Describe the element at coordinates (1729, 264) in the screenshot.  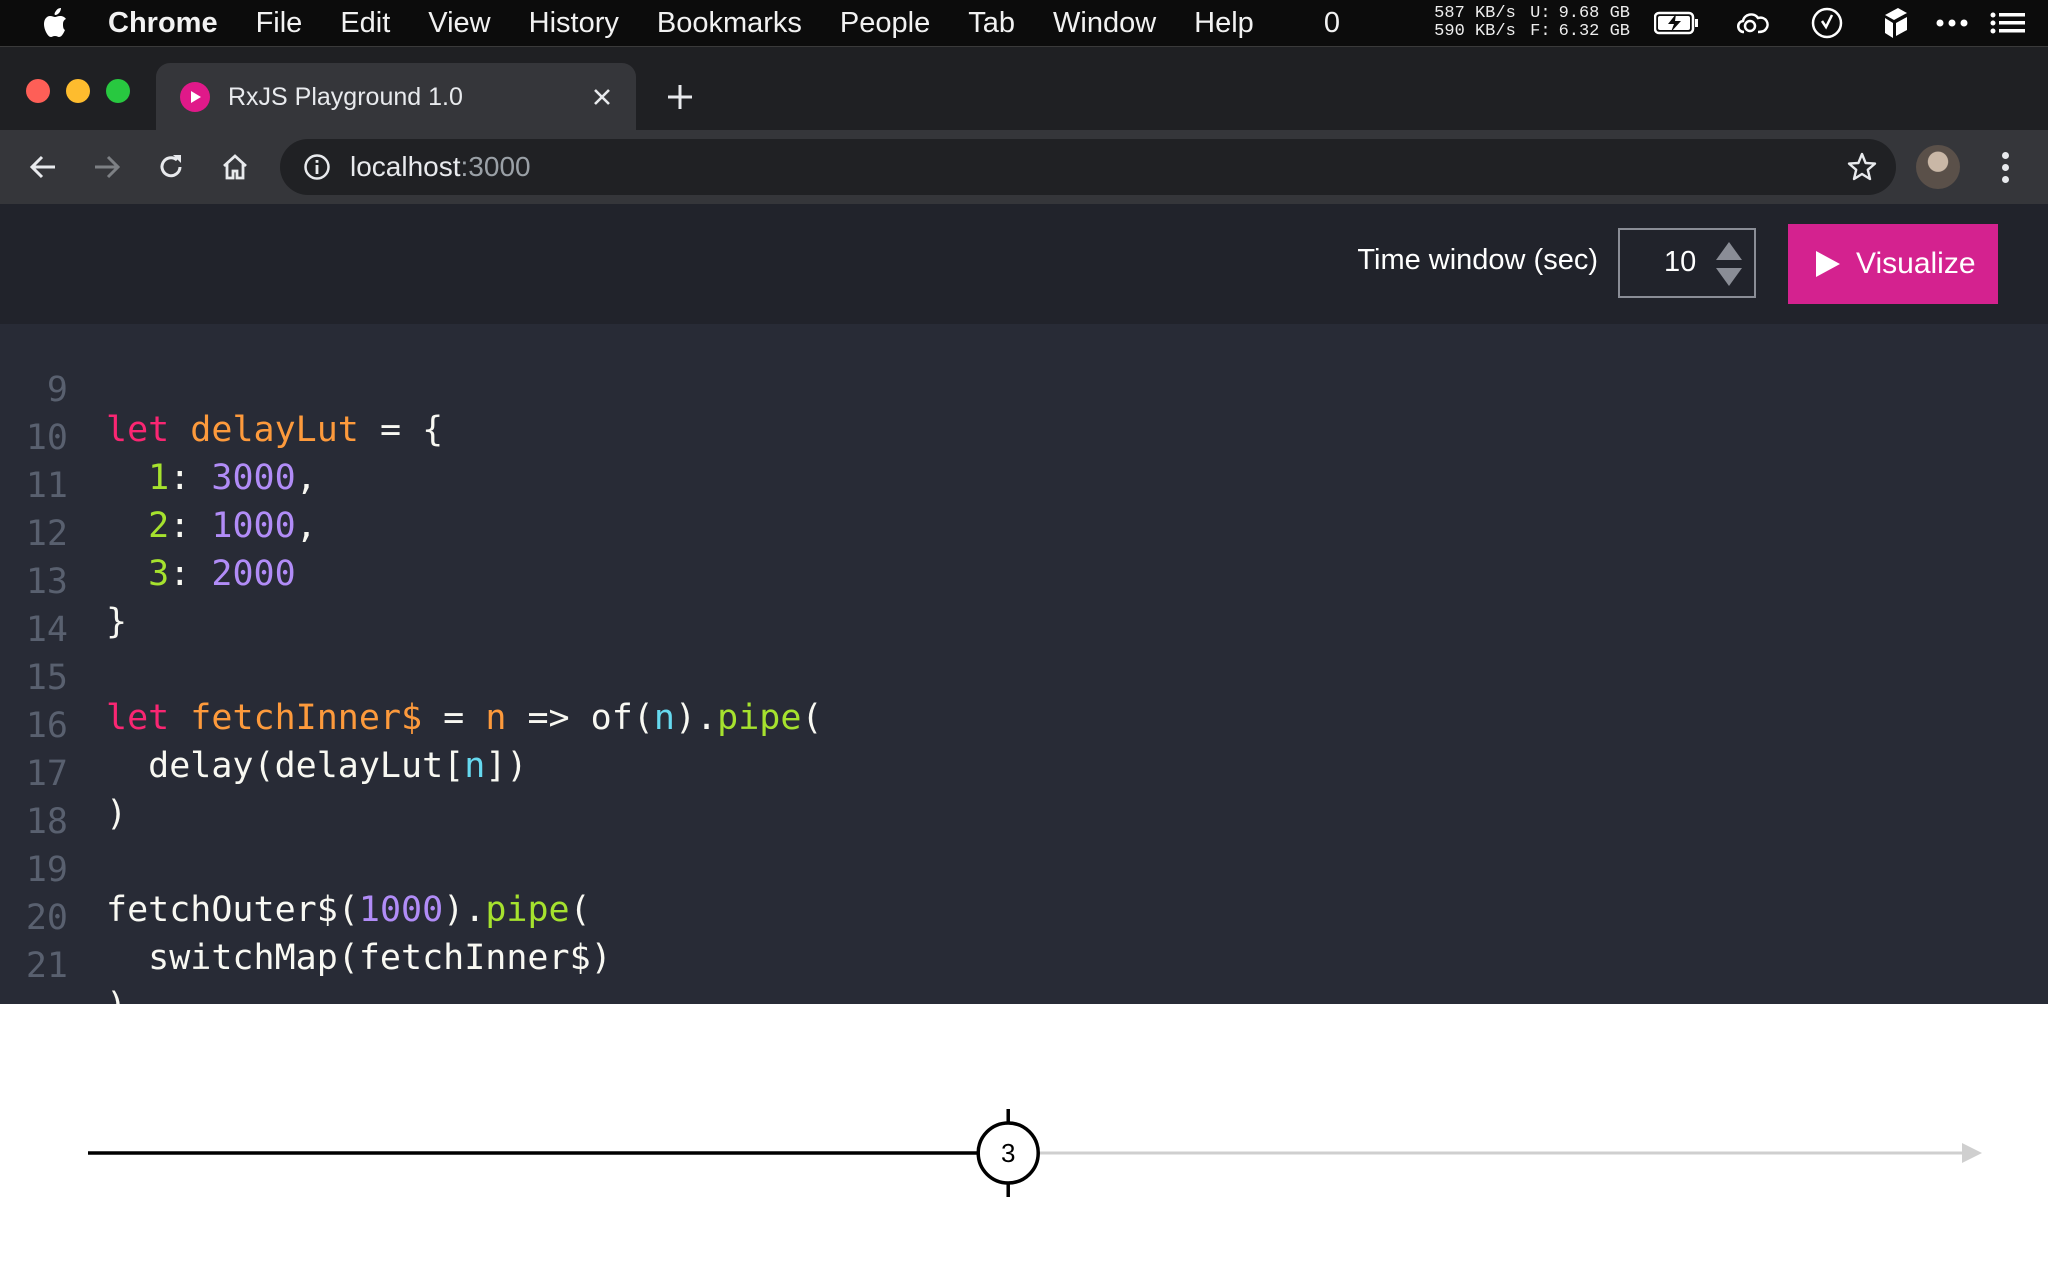
I see `number-spinner-icon` at that location.